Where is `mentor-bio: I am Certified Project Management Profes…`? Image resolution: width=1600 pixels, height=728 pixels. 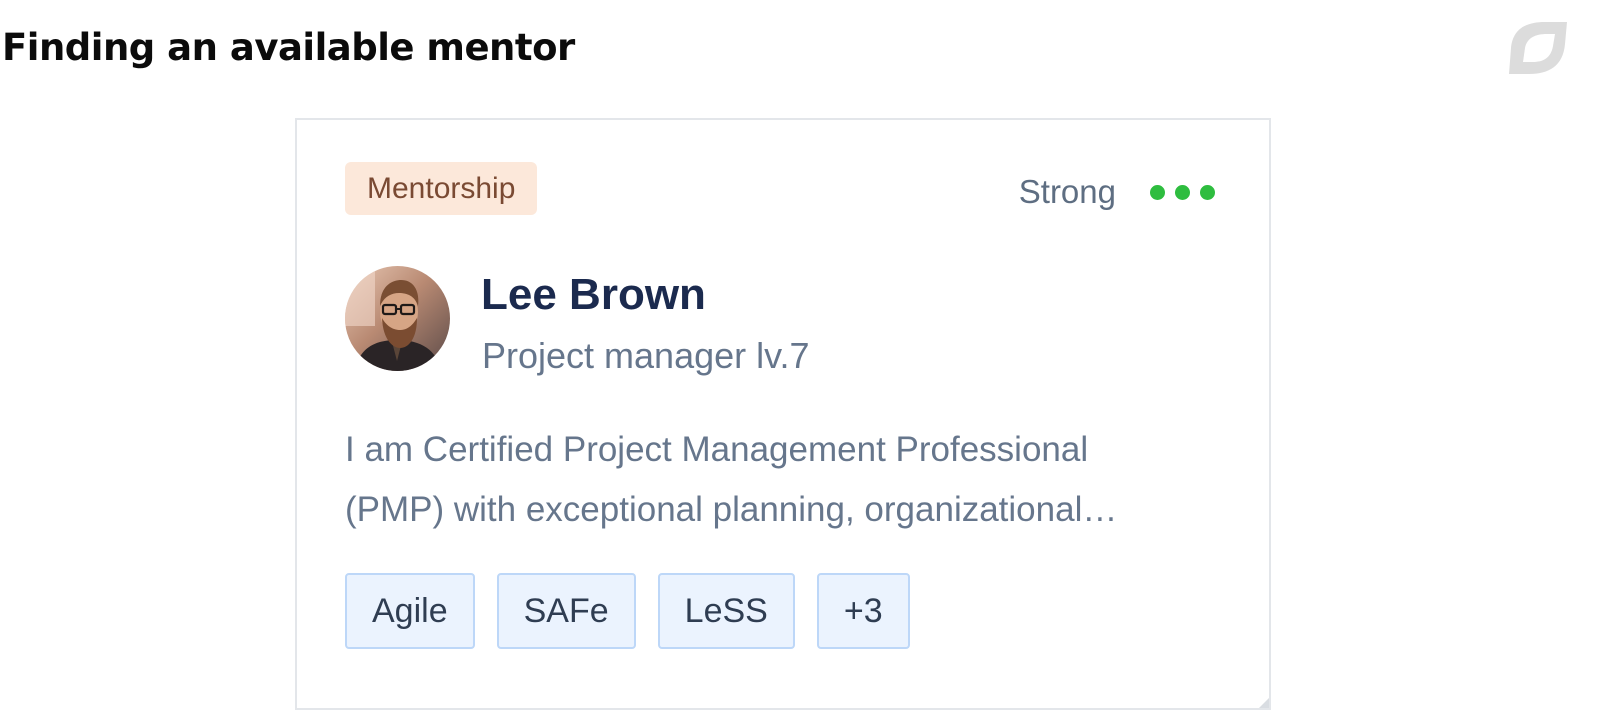
mentor-bio: I am Certified Project Management Profes… is located at coordinates (785, 480).